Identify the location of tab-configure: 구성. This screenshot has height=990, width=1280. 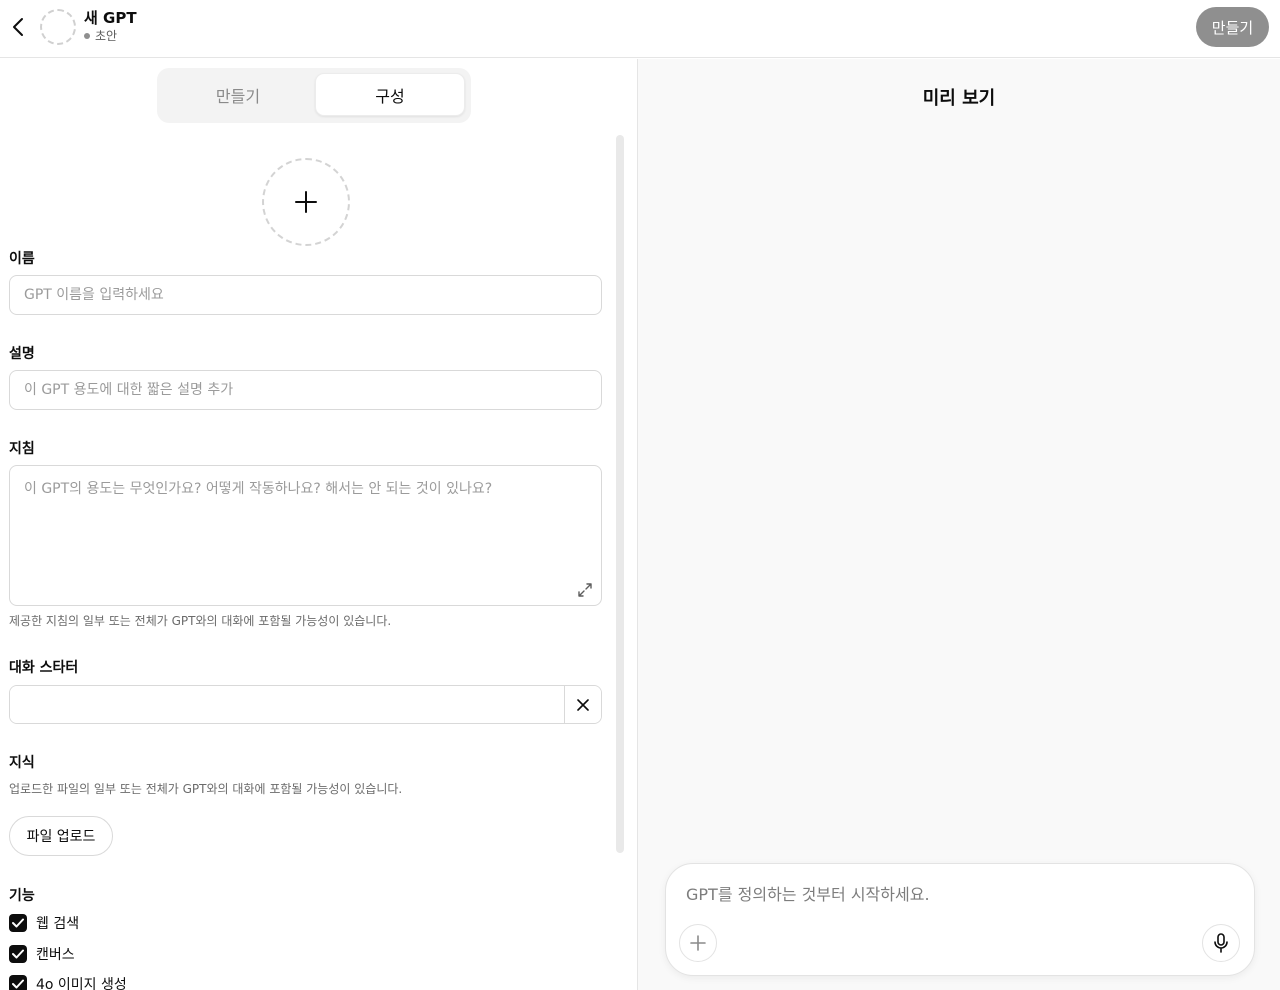
(390, 94).